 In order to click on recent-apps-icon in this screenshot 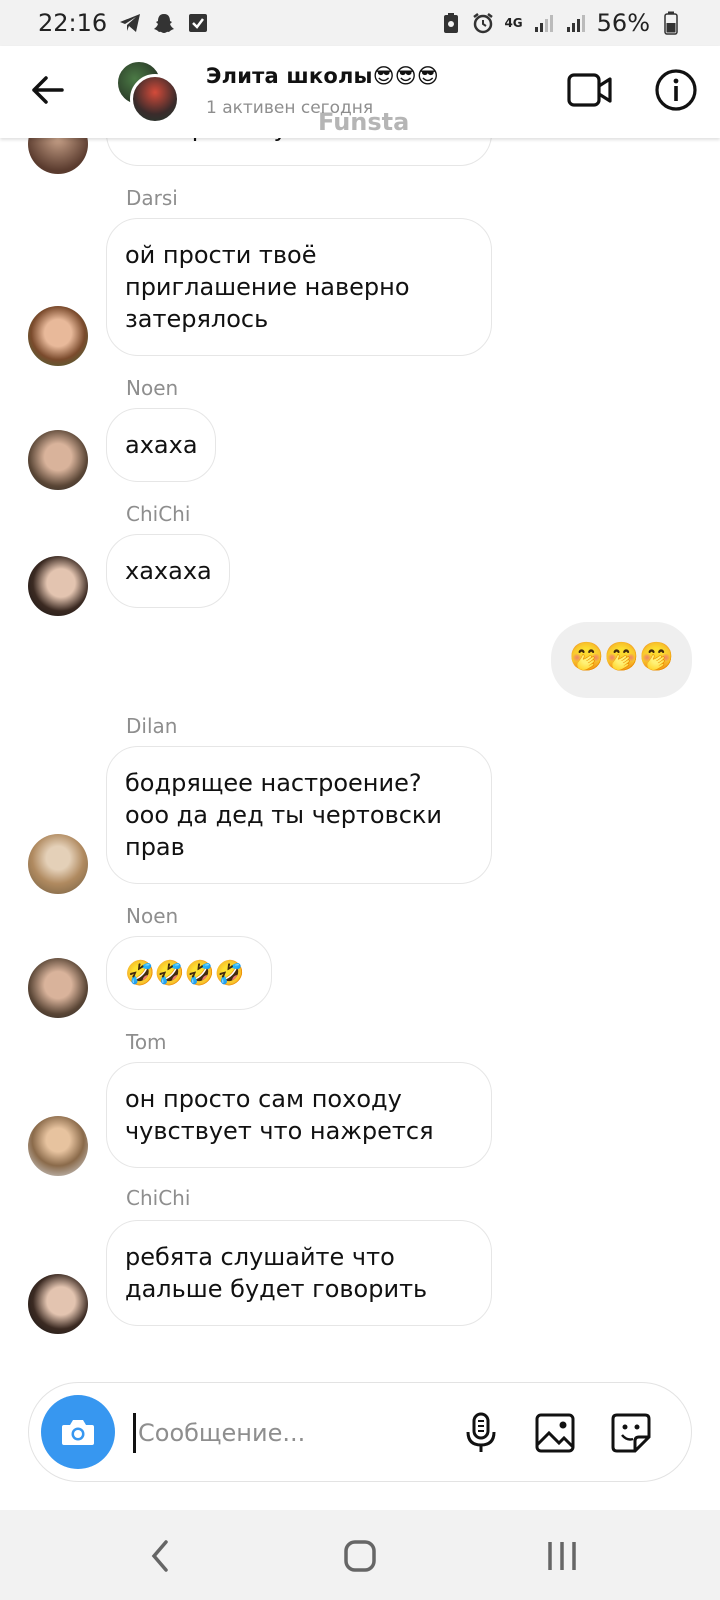, I will do `click(562, 1556)`.